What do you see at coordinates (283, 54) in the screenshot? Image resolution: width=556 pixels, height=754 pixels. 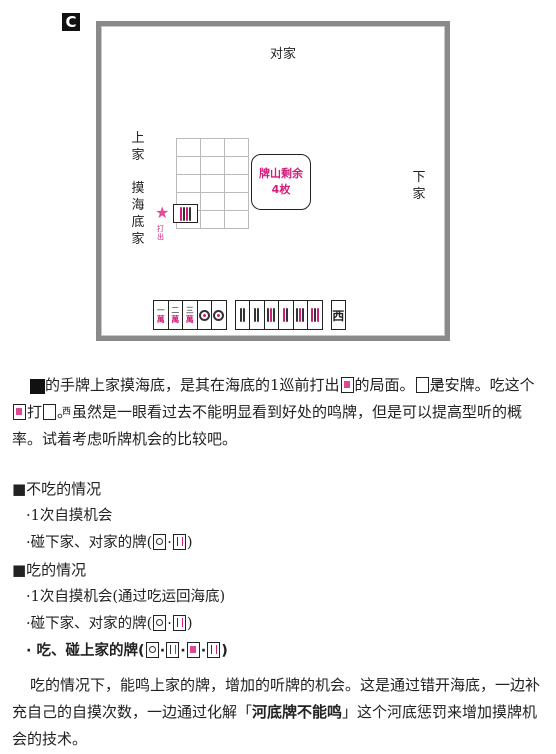 I see `seat-top-label: 对家` at bounding box center [283, 54].